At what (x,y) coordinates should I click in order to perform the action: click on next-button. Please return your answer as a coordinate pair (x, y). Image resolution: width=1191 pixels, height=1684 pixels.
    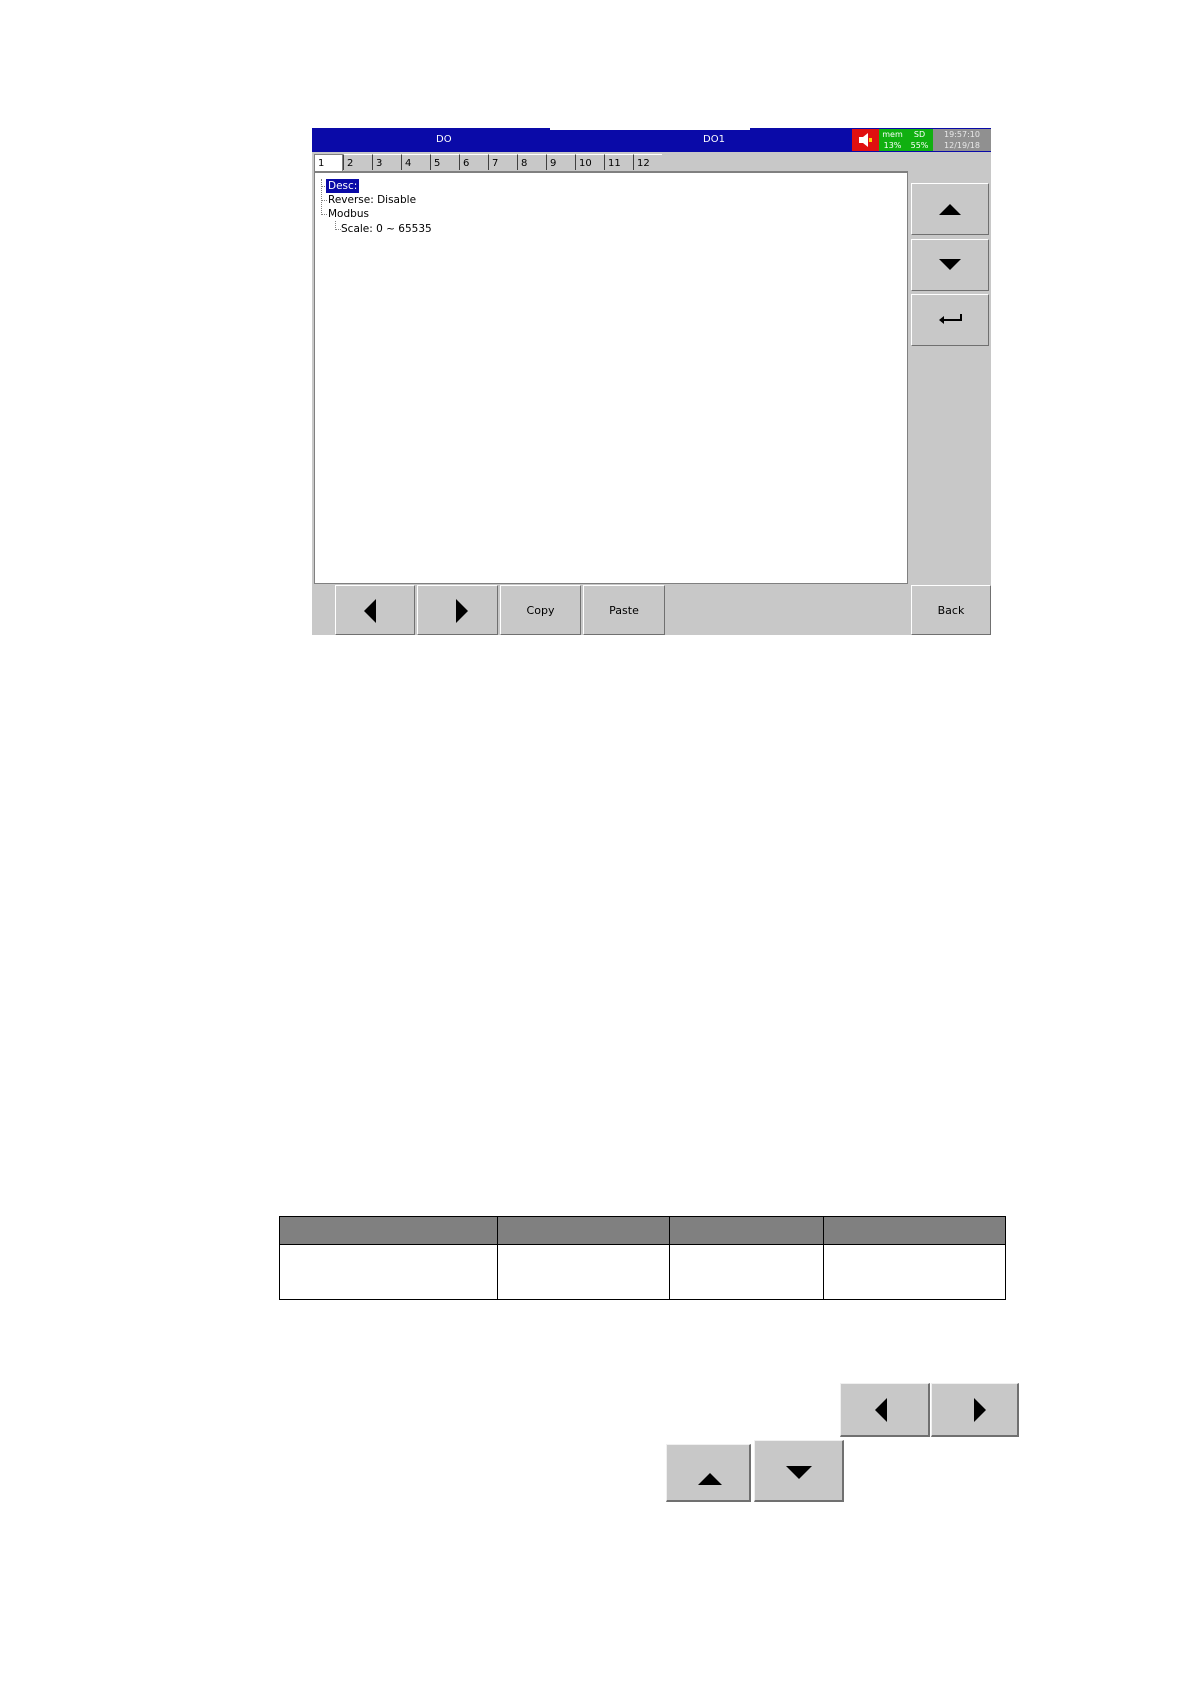
    Looking at the image, I should click on (457, 610).